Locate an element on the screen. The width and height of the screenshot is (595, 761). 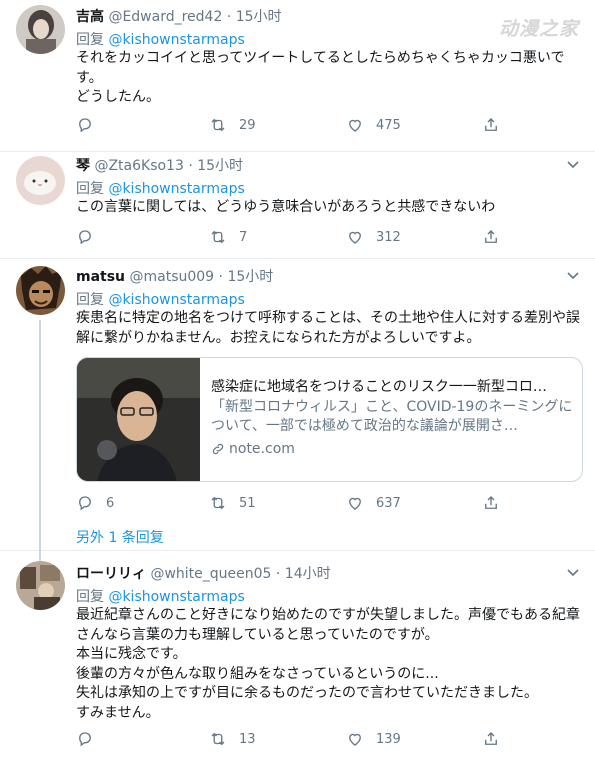
retweet-button: 13 is located at coordinates (232, 739).